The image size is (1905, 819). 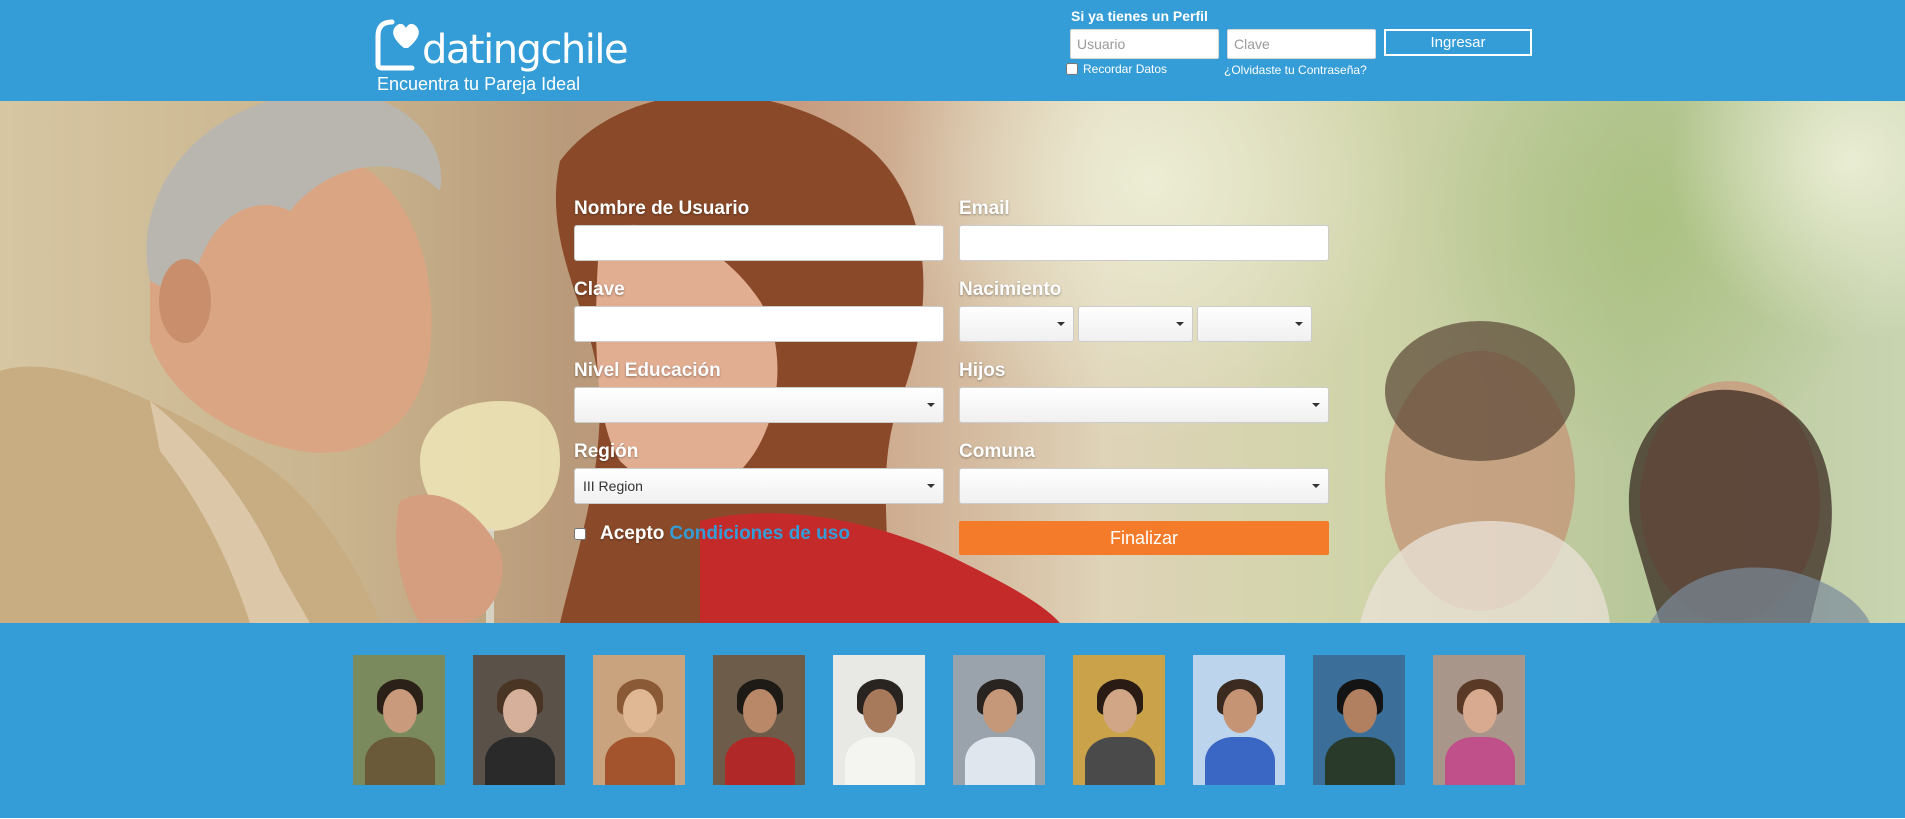 I want to click on accept-terms: Acepto Condiciones de uso, so click(x=712, y=534).